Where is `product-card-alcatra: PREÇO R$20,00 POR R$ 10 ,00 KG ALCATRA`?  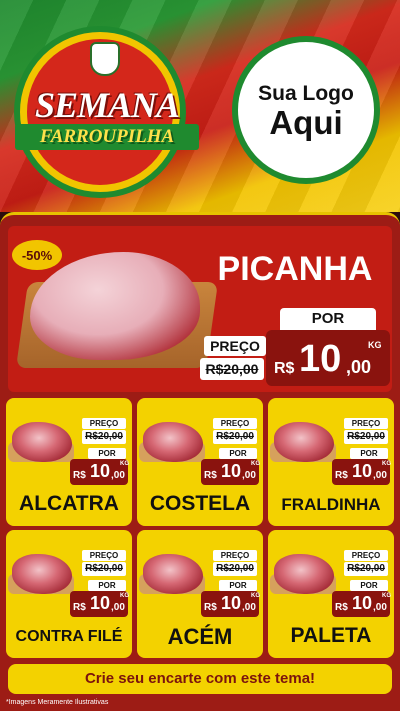 product-card-alcatra: PREÇO R$20,00 POR R$ 10 ,00 KG ALCATRA is located at coordinates (69, 462).